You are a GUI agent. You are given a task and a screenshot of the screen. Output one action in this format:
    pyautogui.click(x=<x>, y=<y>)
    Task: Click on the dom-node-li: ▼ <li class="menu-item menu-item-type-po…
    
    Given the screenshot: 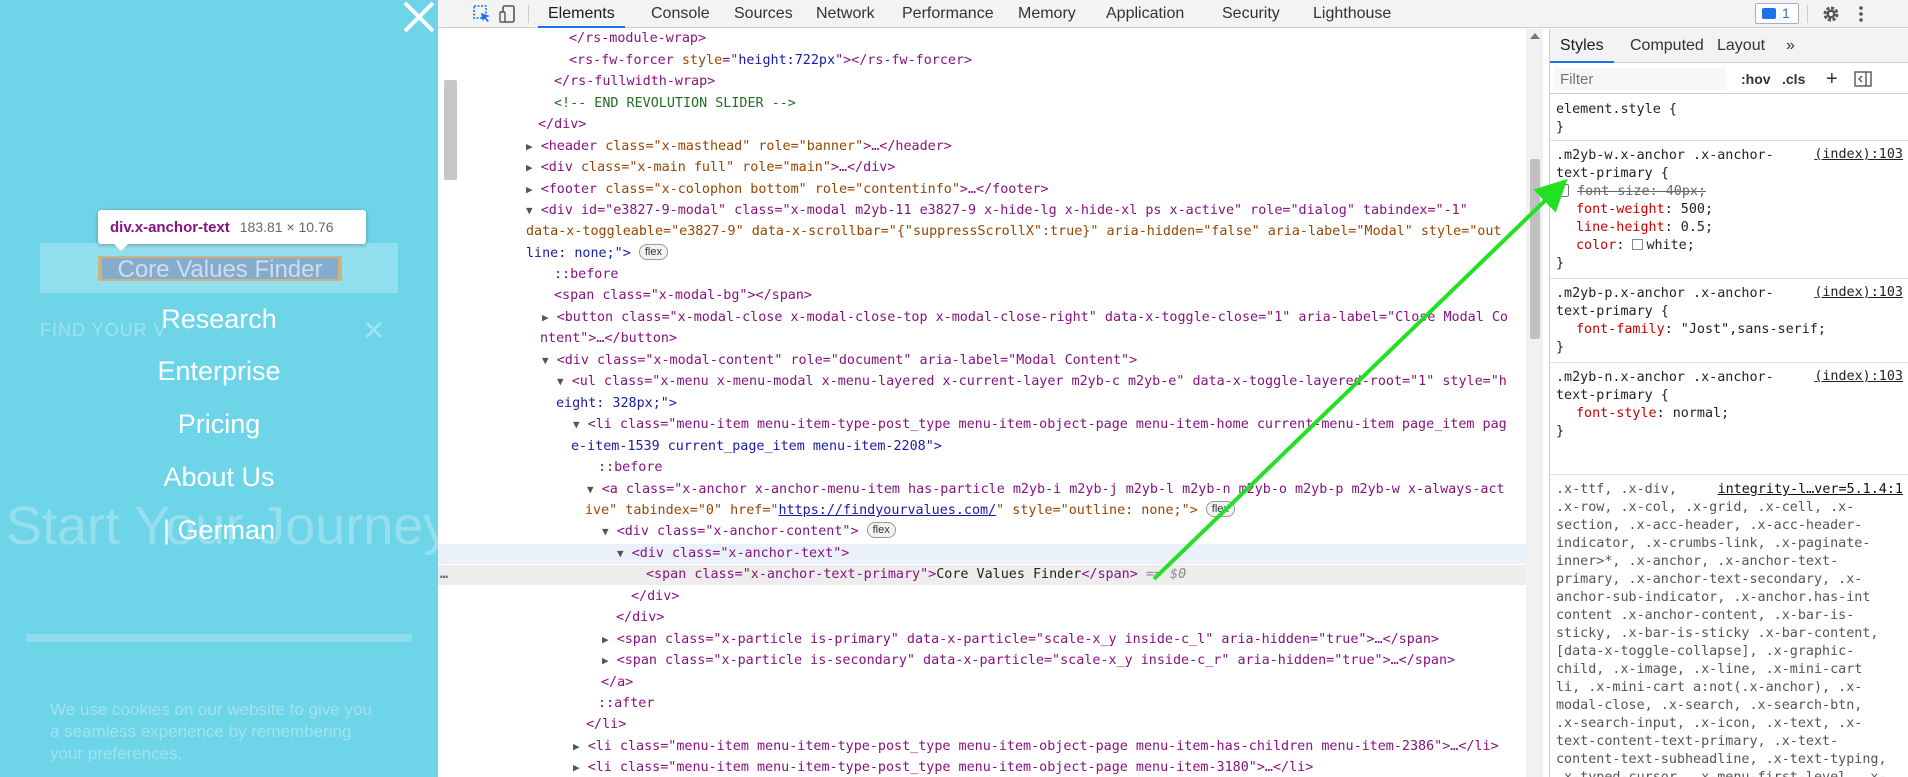 What is the action you would take?
    pyautogui.click(x=982, y=425)
    